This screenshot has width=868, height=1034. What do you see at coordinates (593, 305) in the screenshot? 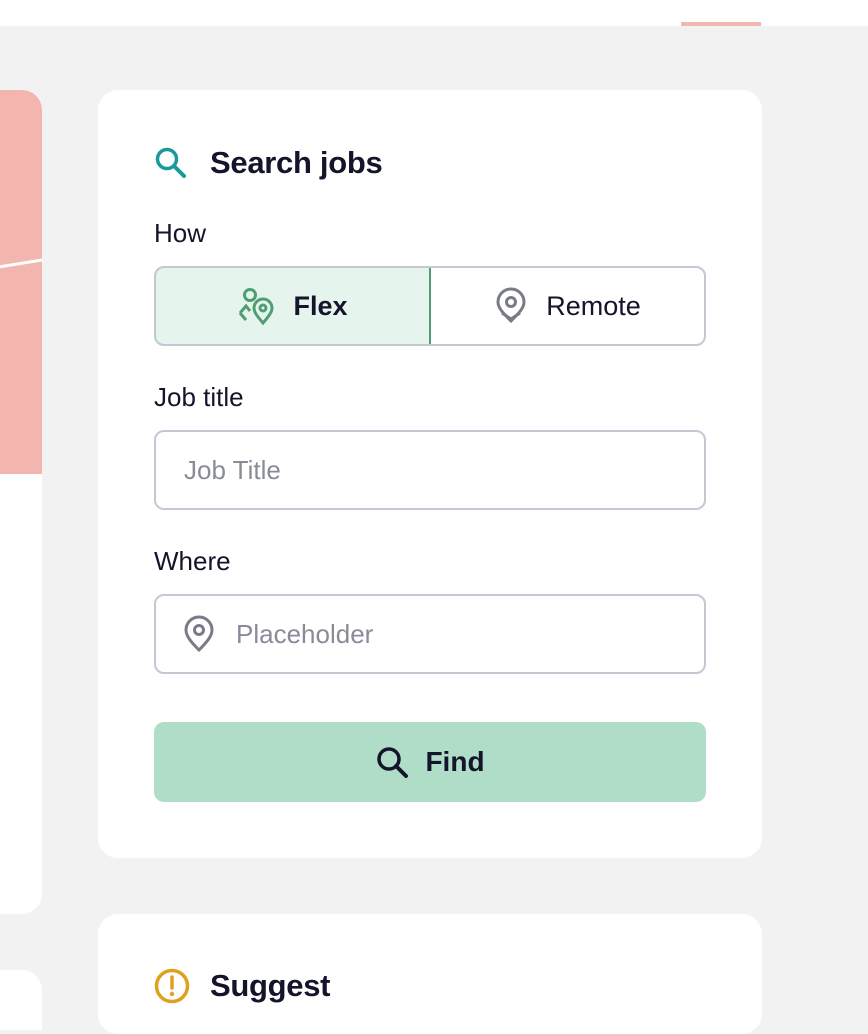
I see `how-option-remote-label: Remote` at bounding box center [593, 305].